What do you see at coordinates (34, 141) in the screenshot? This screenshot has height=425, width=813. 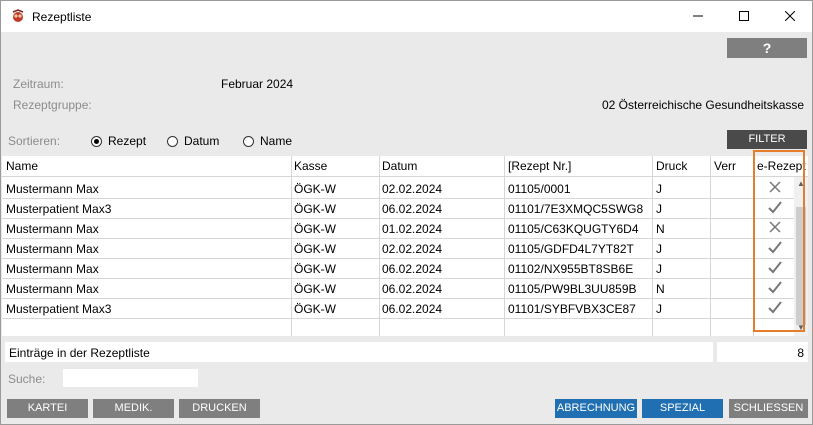 I see `sortieren-label: Sortieren:` at bounding box center [34, 141].